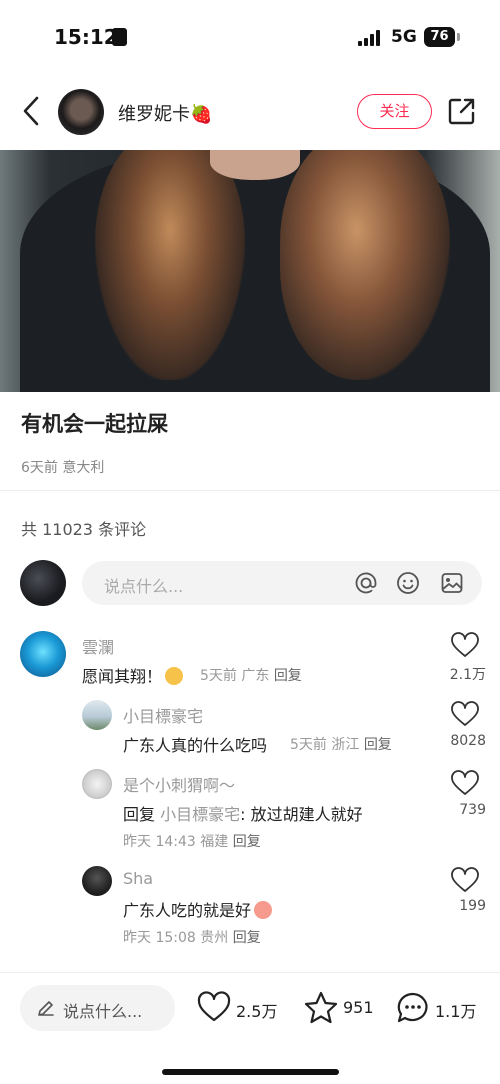  I want to click on follow-button: 关注, so click(394, 111).